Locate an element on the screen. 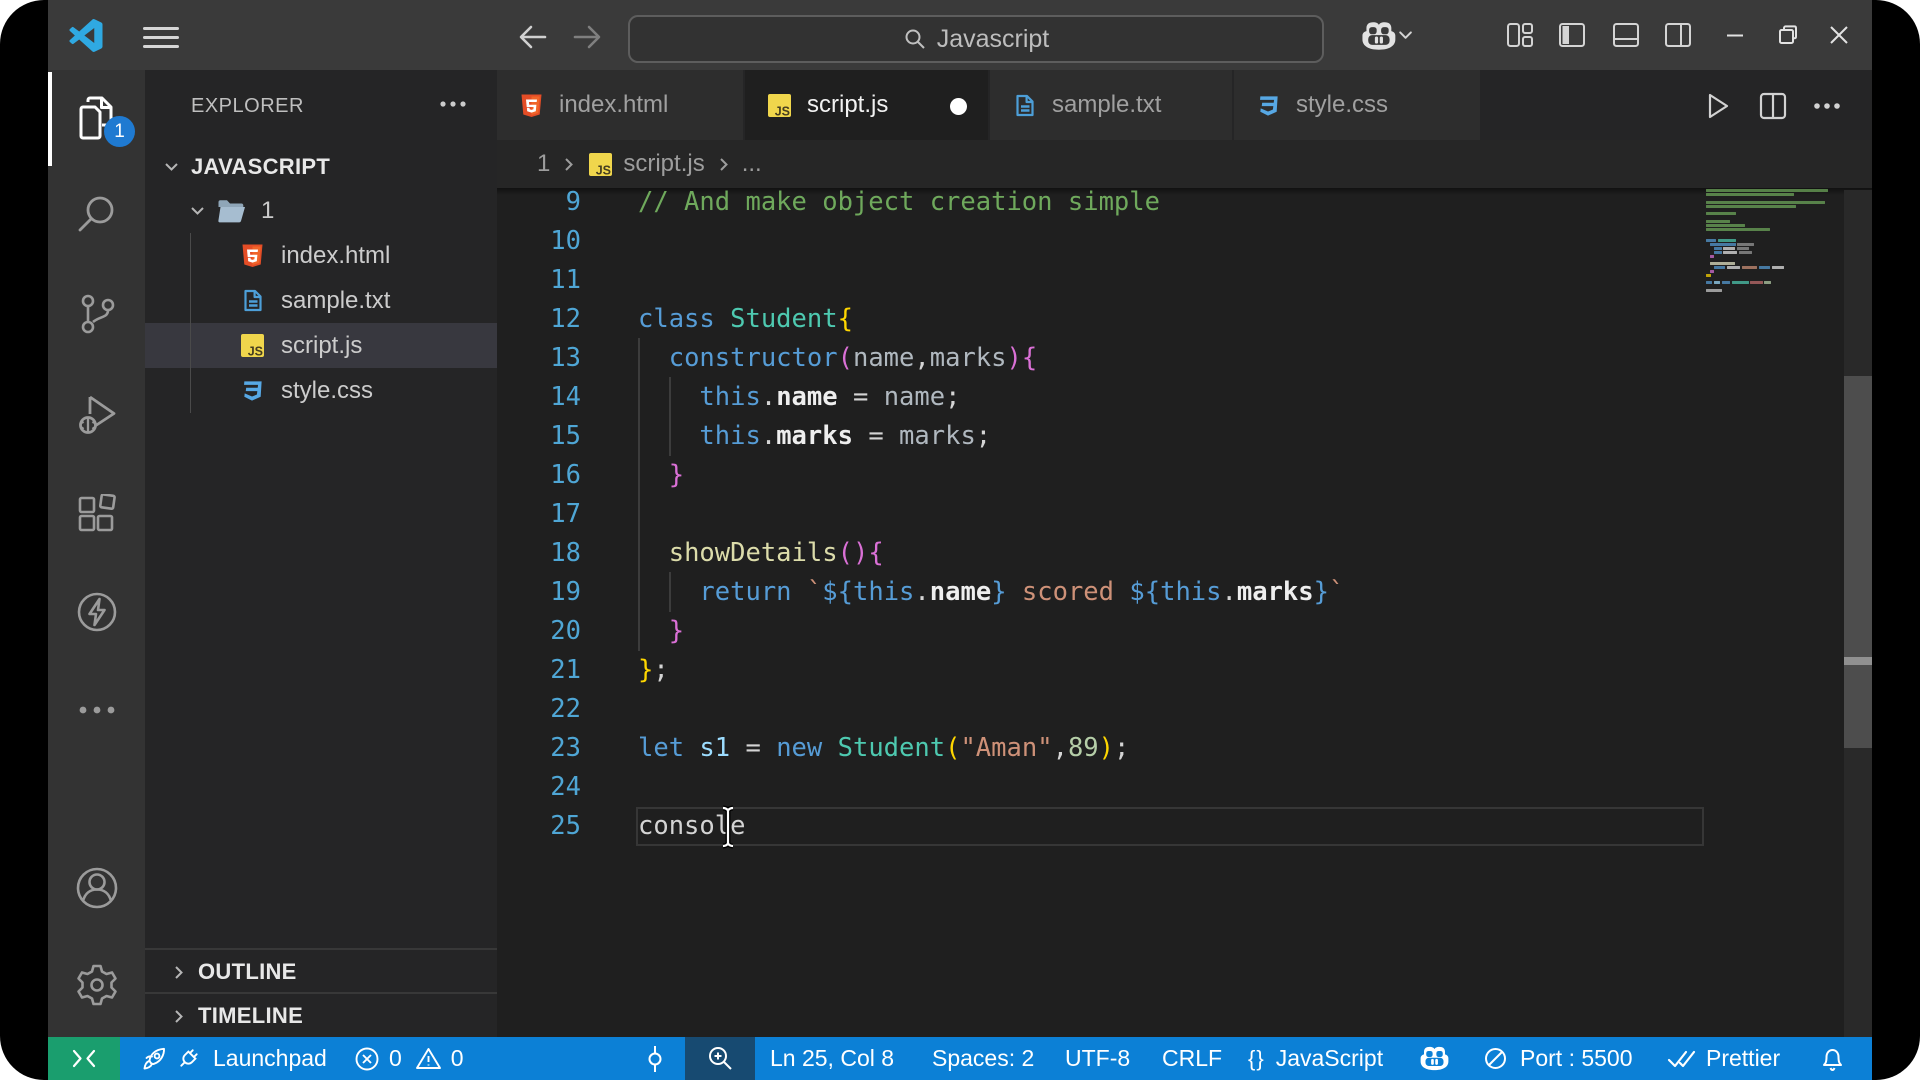 The image size is (1920, 1080). launchpad-label: Launchpad is located at coordinates (270, 1058).